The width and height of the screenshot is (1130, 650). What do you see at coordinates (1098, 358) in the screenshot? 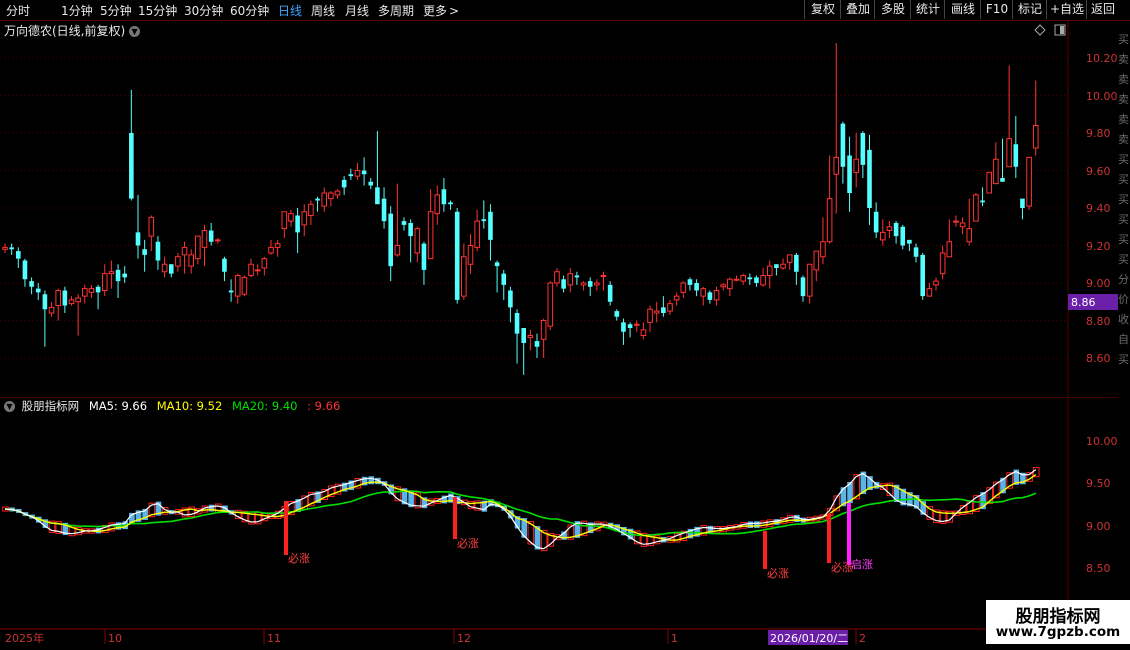
I see `price-tick: 8.60` at bounding box center [1098, 358].